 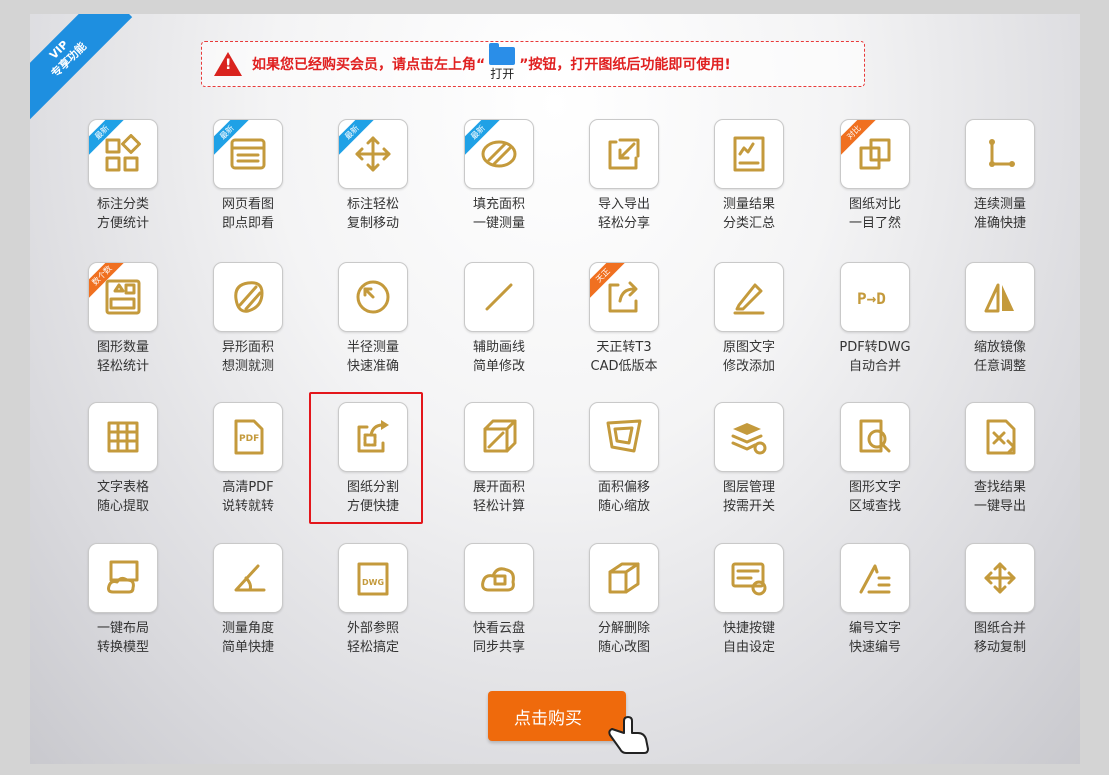 I want to click on feature-tile: PDF, so click(x=248, y=437).